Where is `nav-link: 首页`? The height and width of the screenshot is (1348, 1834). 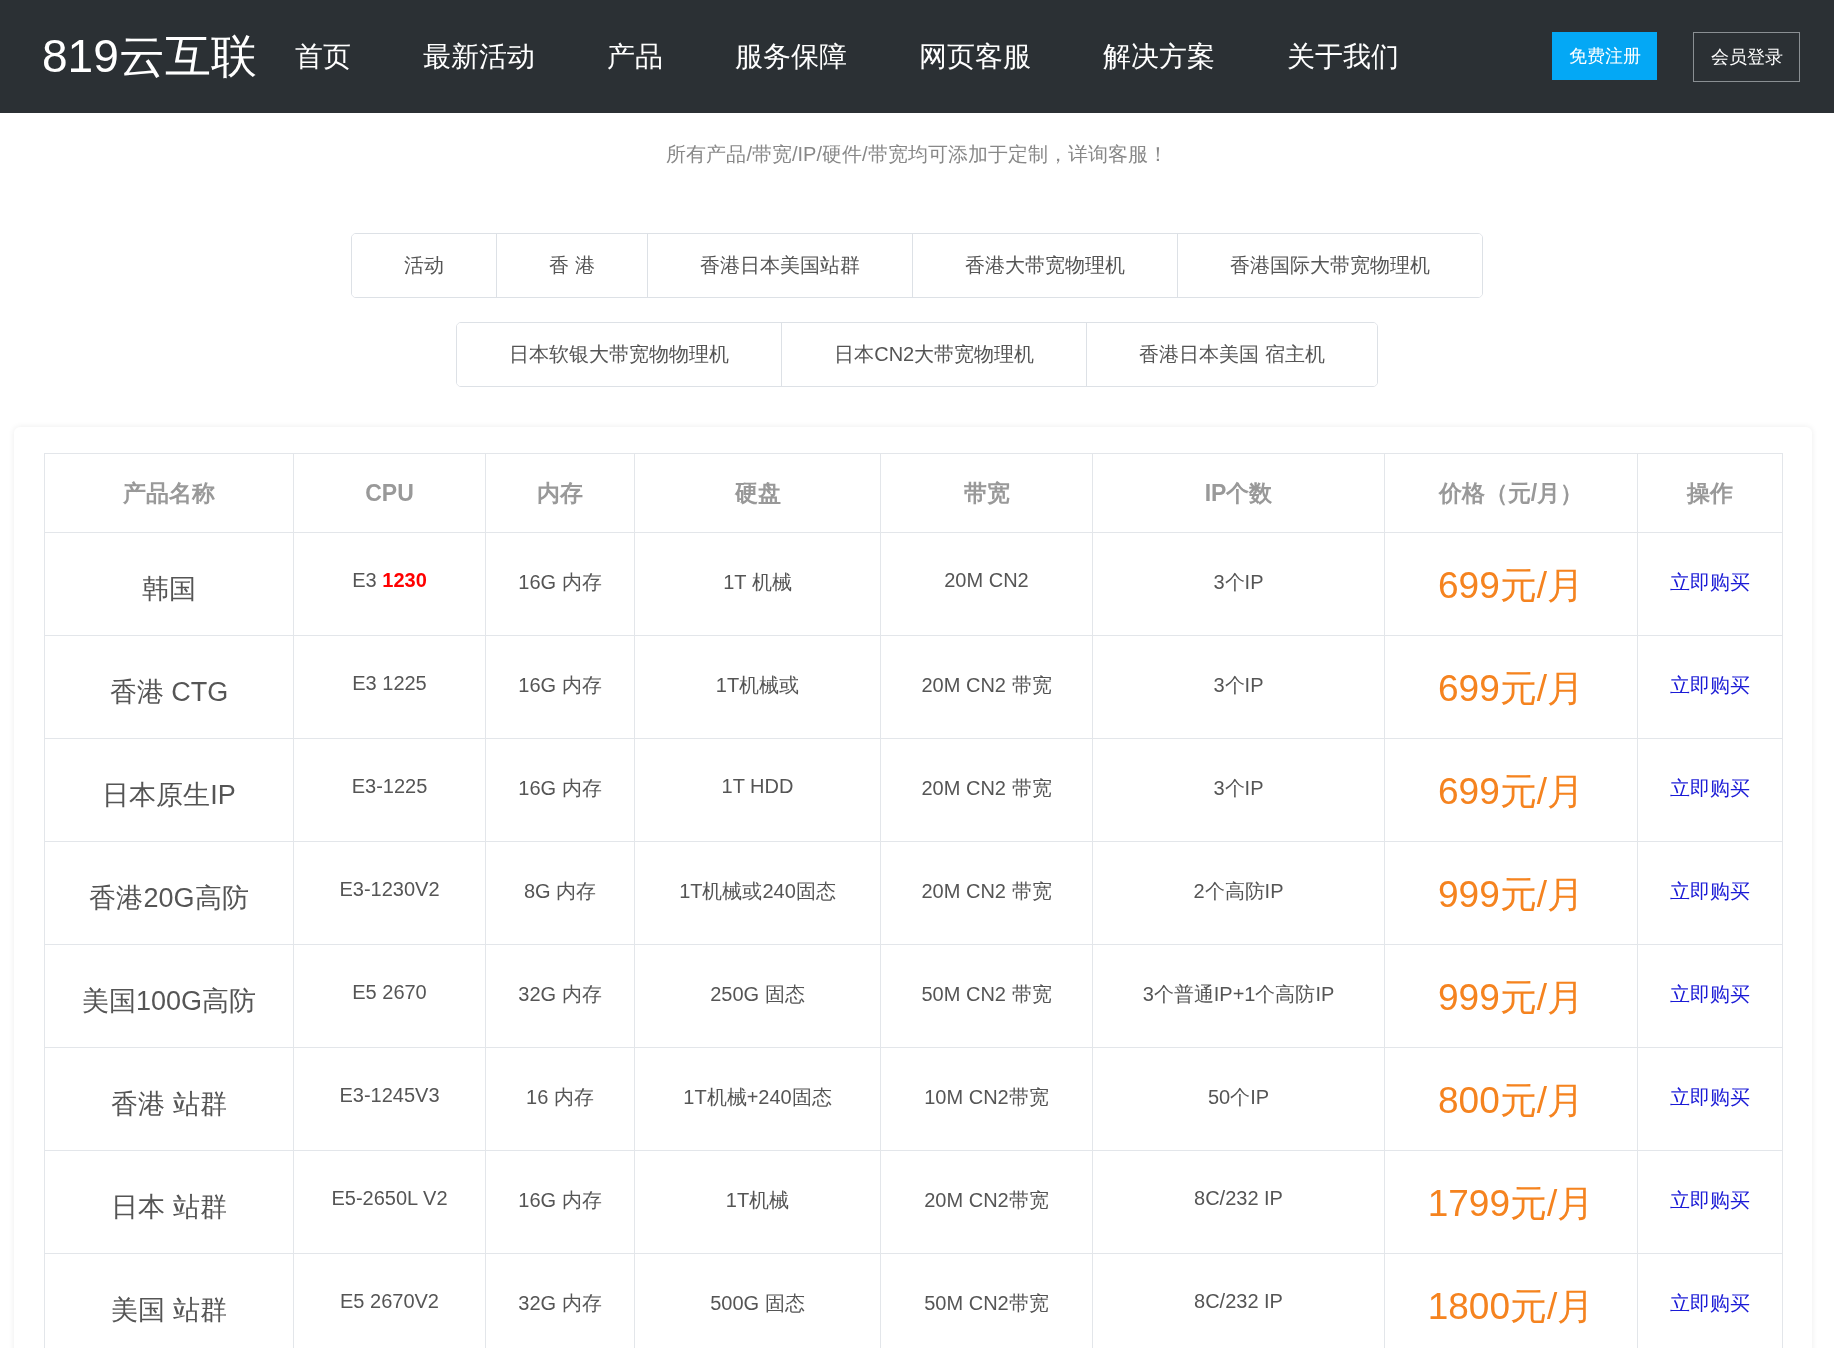 nav-link: 首页 is located at coordinates (322, 56).